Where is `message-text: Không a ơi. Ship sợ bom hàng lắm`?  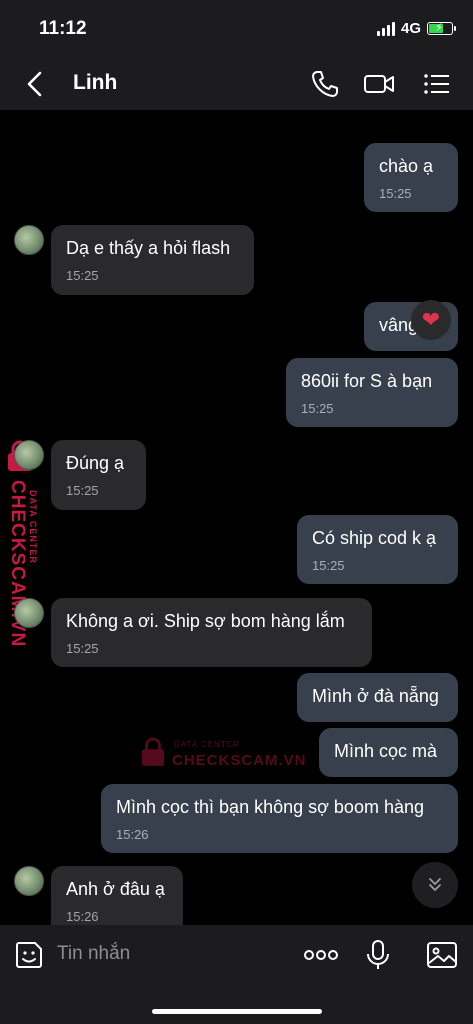 message-text: Không a ơi. Ship sợ bom hàng lắm is located at coordinates (205, 621).